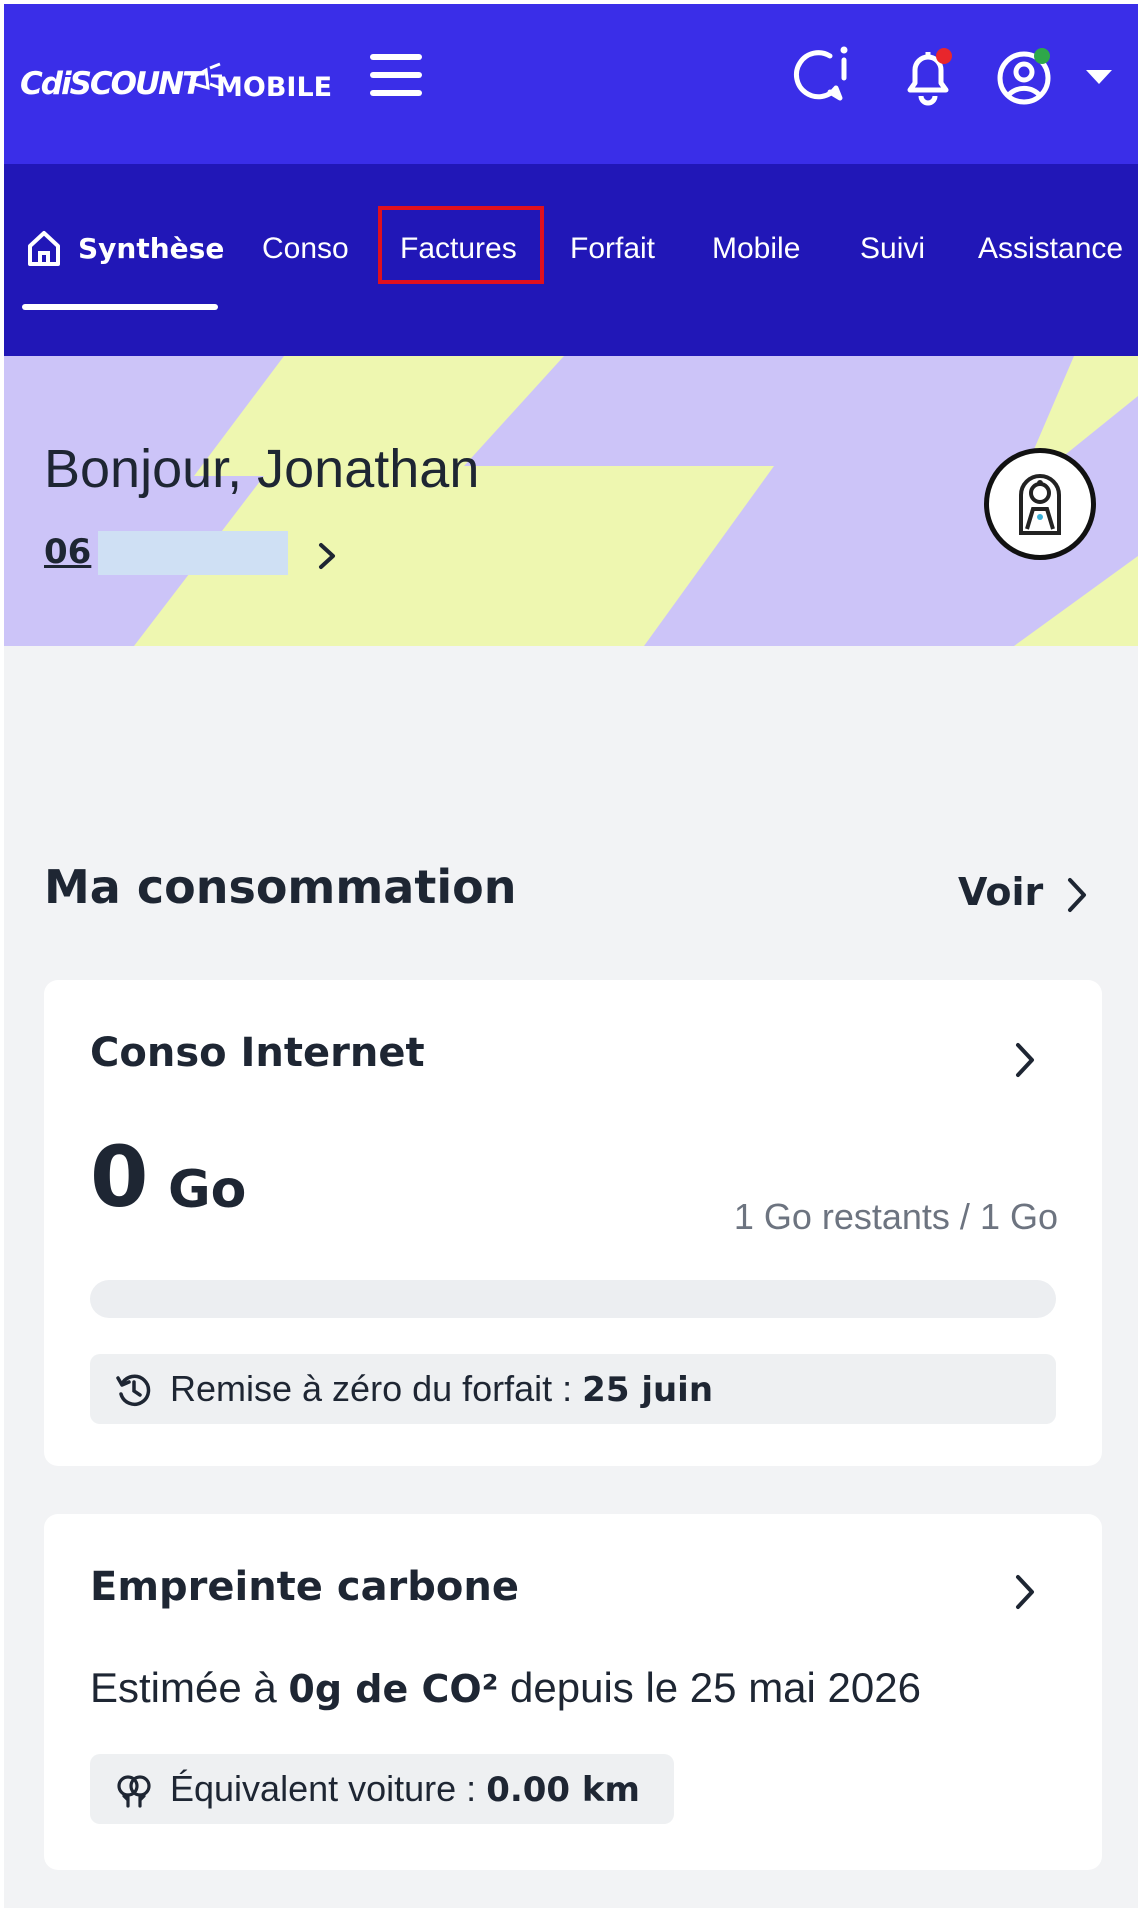  Describe the element at coordinates (193, 553) in the screenshot. I see `phone-number-redaction` at that location.